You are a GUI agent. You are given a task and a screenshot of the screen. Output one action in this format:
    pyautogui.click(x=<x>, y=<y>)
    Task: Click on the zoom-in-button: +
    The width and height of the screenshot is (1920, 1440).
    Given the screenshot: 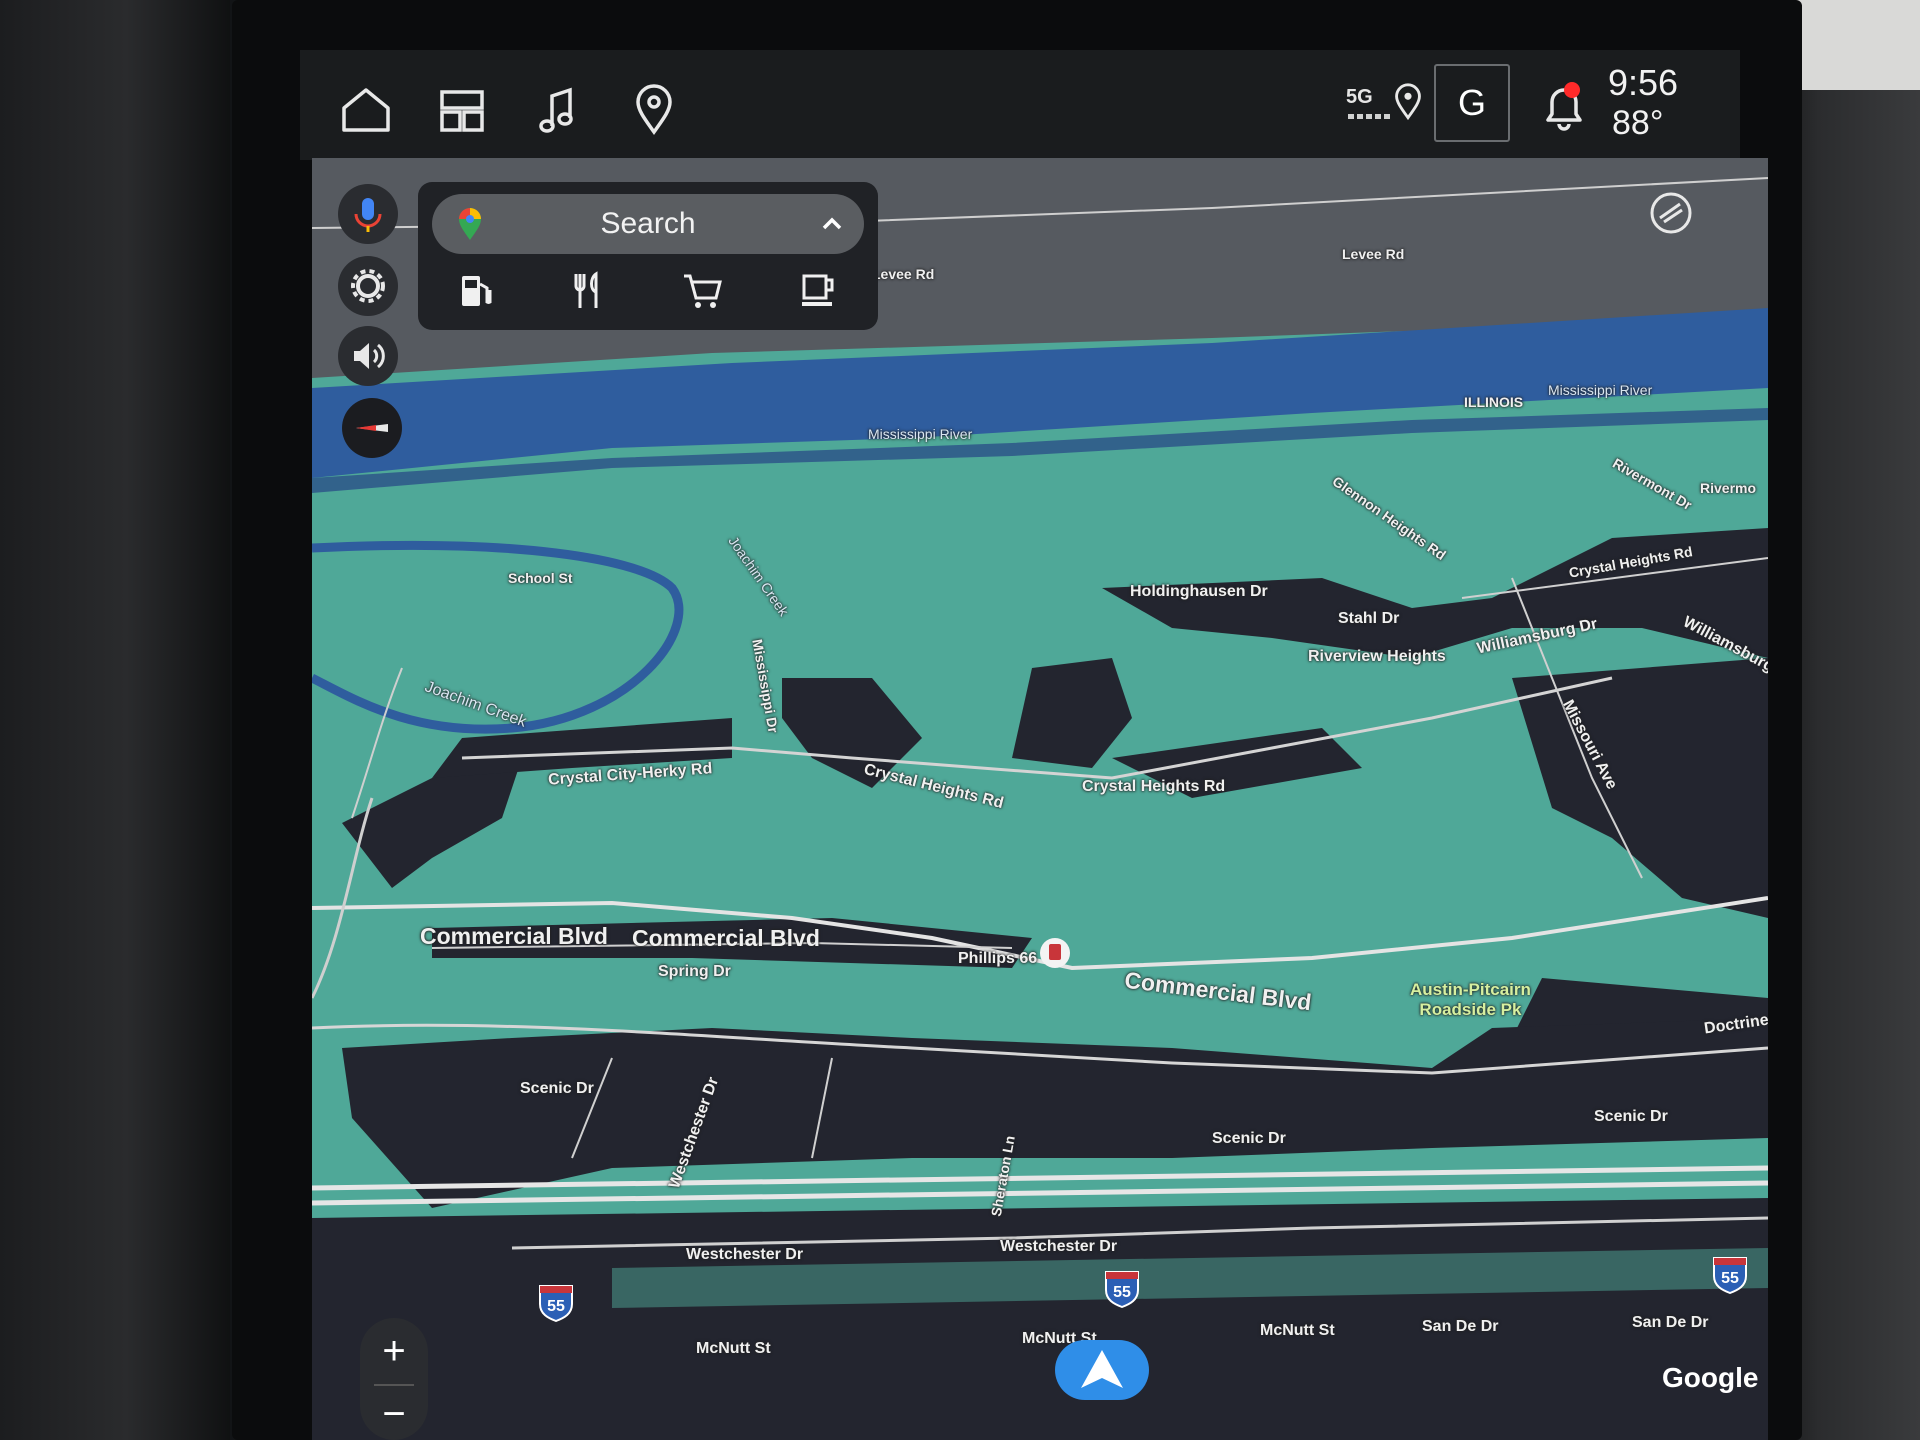 What is the action you would take?
    pyautogui.click(x=394, y=1351)
    